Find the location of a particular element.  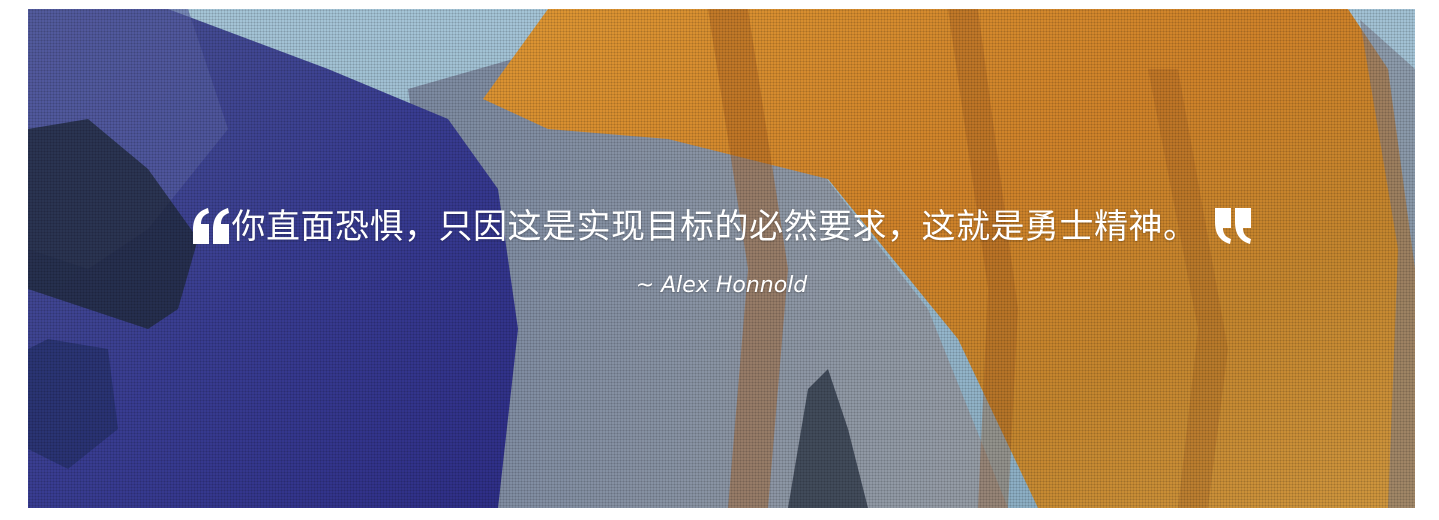

close-quote-icon is located at coordinates (1233, 226).